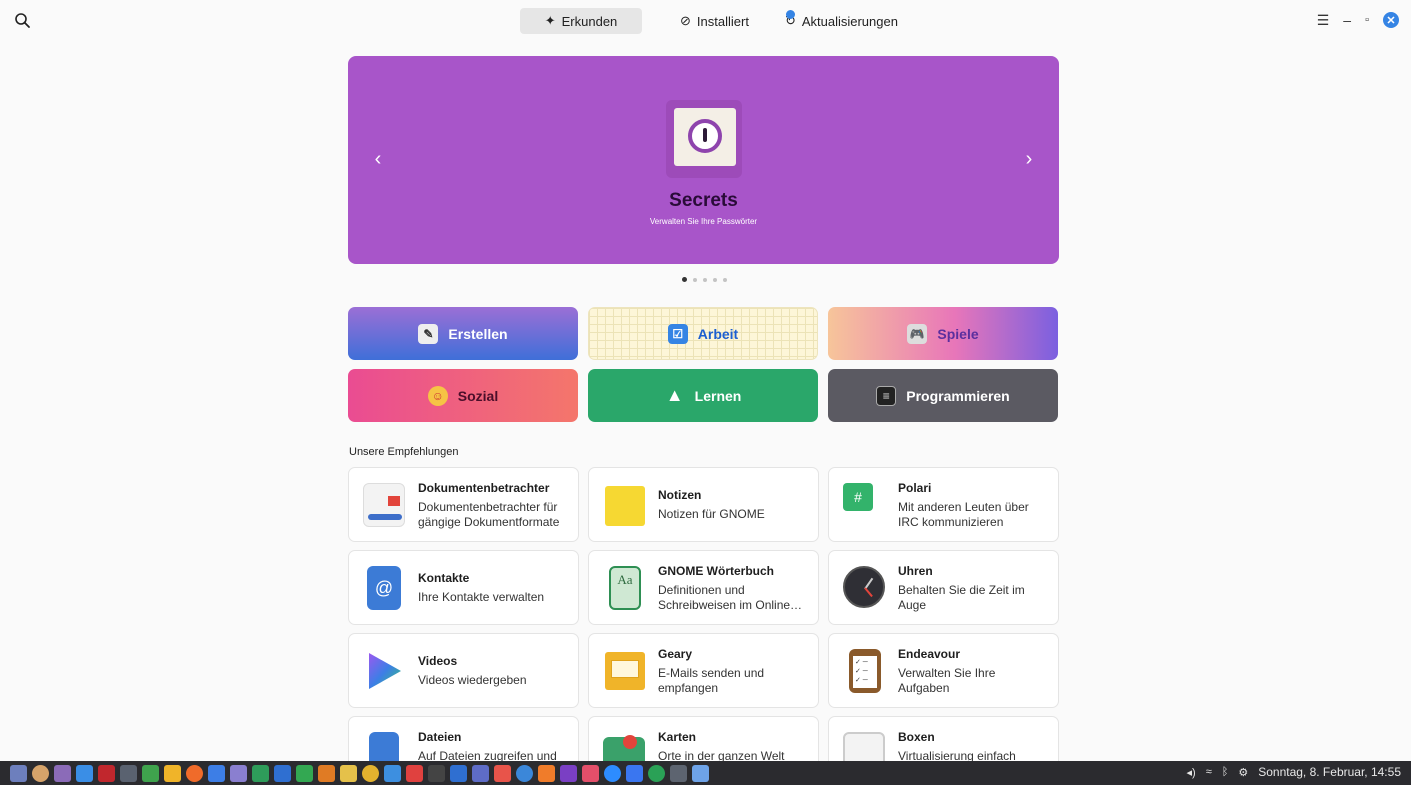 This screenshot has width=1411, height=785. Describe the element at coordinates (1225, 772) in the screenshot. I see `bluetooth-icon: ᛒ` at that location.